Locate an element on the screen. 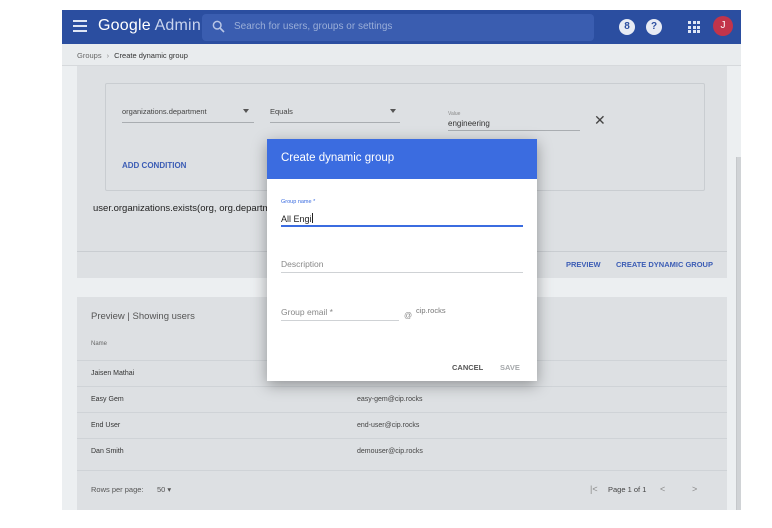  user-email: end-user@cip.rocks is located at coordinates (388, 425).